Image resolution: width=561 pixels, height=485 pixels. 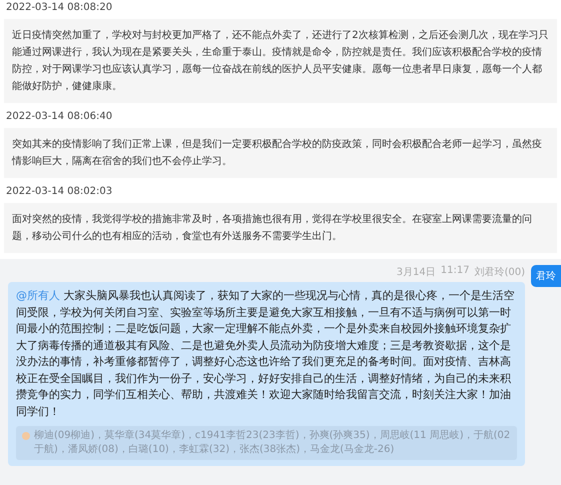 What do you see at coordinates (280, 153) in the screenshot?
I see `post-text: 突如其来的疫情影响了我们正常上课，但是我们一定要积极配合学校的防疫政策，同时会积极配合老师一起学习，虽然疫情影响巨大，隔离在宿舍的我们也不会停止学习。` at bounding box center [280, 153].